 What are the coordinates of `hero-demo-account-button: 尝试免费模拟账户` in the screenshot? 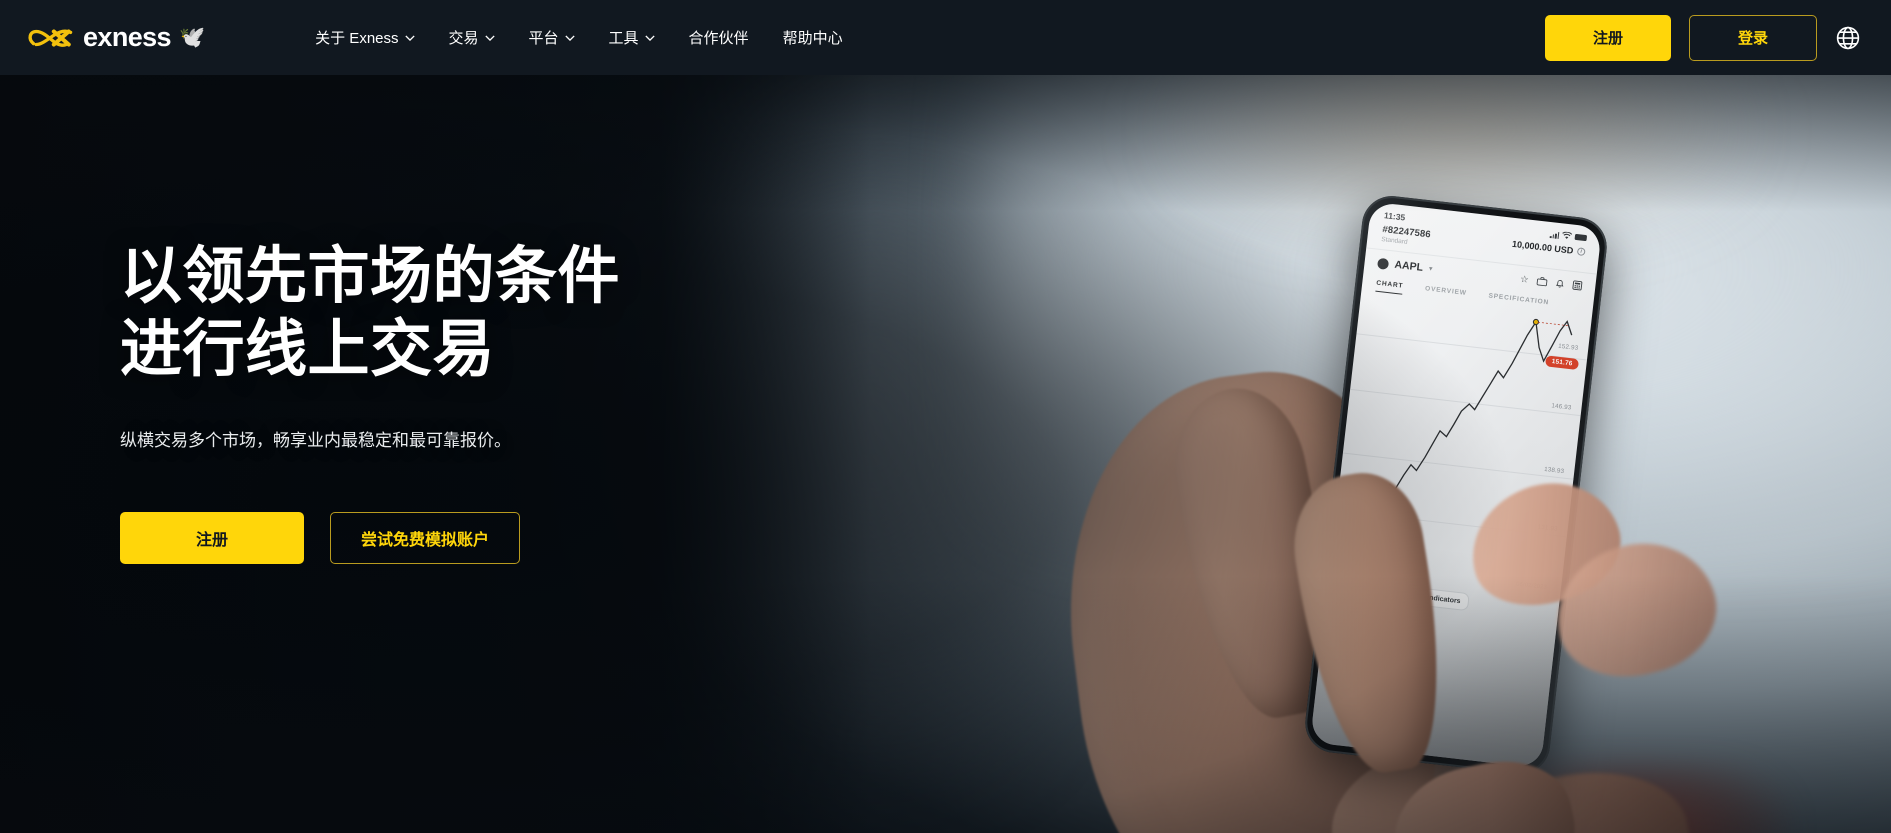 It's located at (425, 537).